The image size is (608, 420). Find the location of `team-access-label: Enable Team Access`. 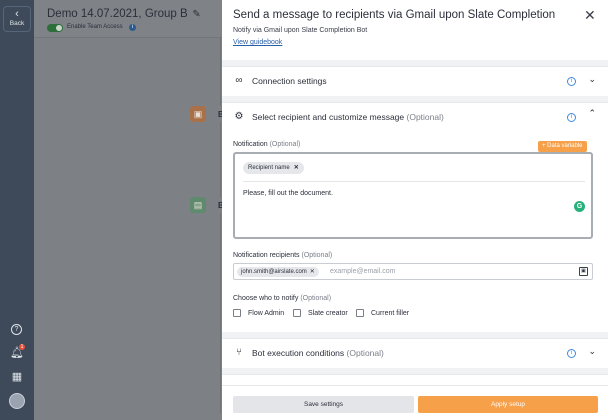

team-access-label: Enable Team Access is located at coordinates (95, 27).